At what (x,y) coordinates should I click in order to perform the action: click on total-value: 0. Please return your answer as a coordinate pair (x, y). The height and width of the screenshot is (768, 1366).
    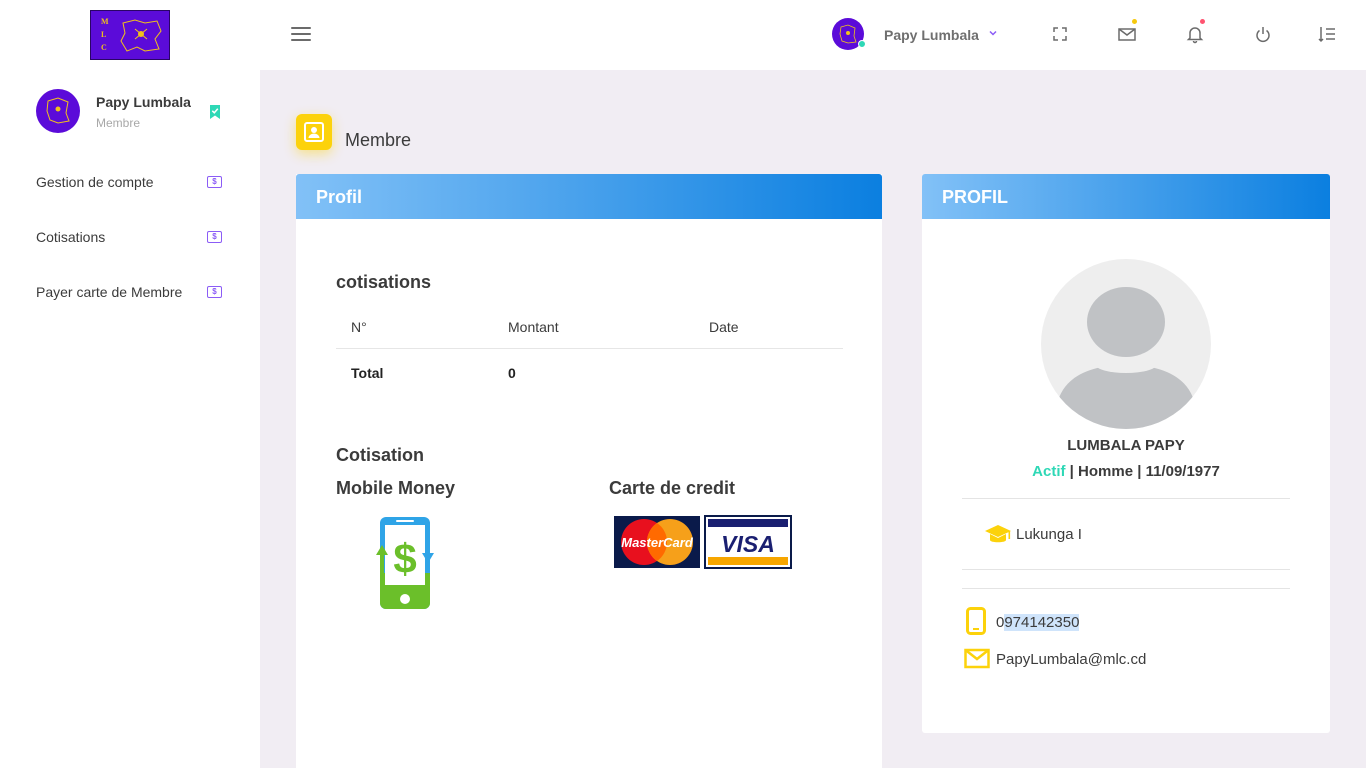
    Looking at the image, I should click on (512, 373).